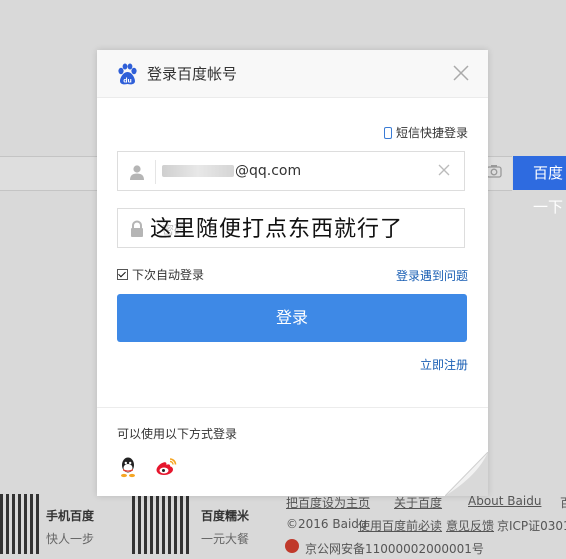 This screenshot has height=559, width=566. Describe the element at coordinates (444, 364) in the screenshot. I see `register-link: 立即注册` at that location.